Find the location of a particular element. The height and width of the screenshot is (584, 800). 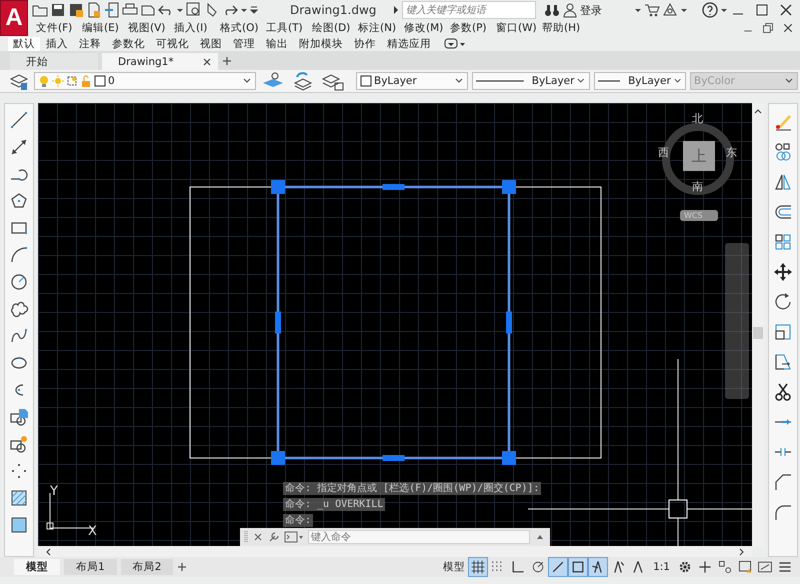

stretch-icon is located at coordinates (783, 362).